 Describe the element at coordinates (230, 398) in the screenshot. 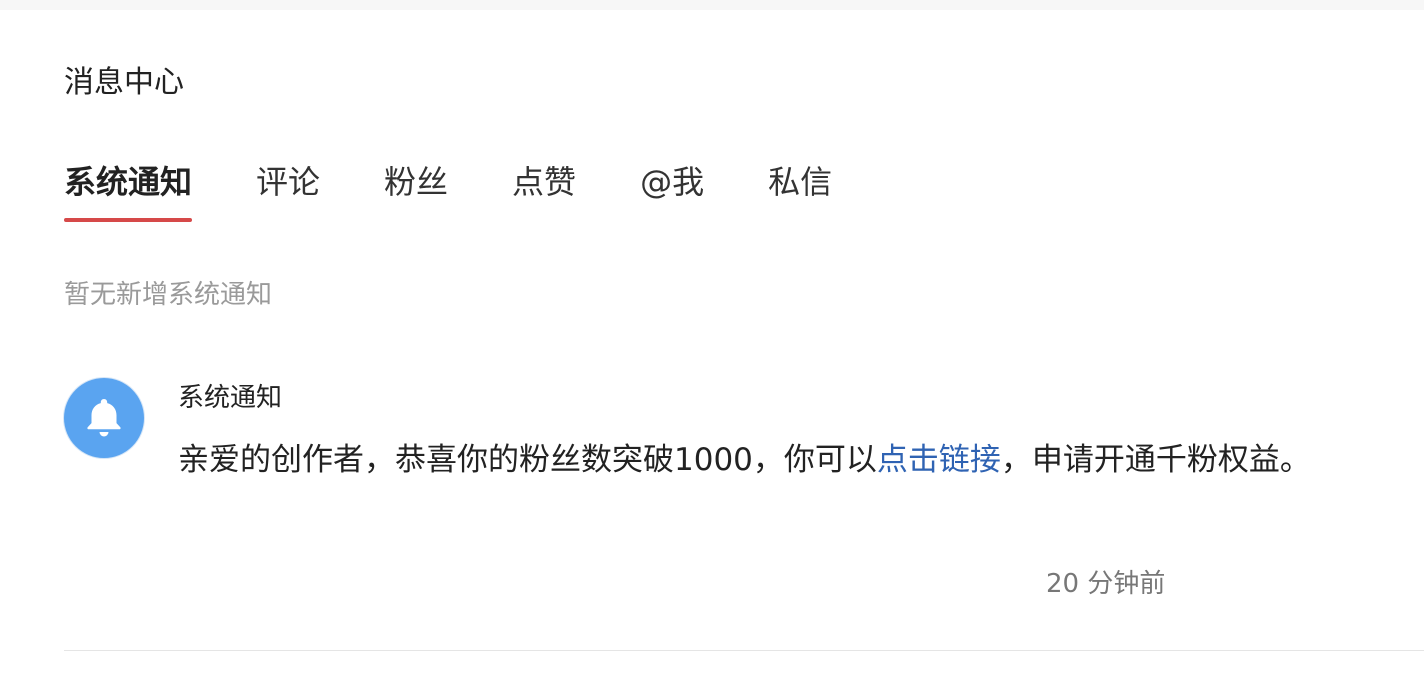

I see `notification-title: 系统通知` at that location.